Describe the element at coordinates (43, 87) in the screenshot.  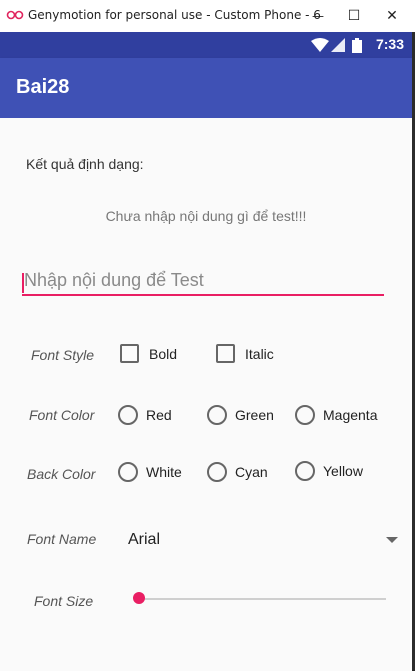
I see `app-title: Bai28` at that location.